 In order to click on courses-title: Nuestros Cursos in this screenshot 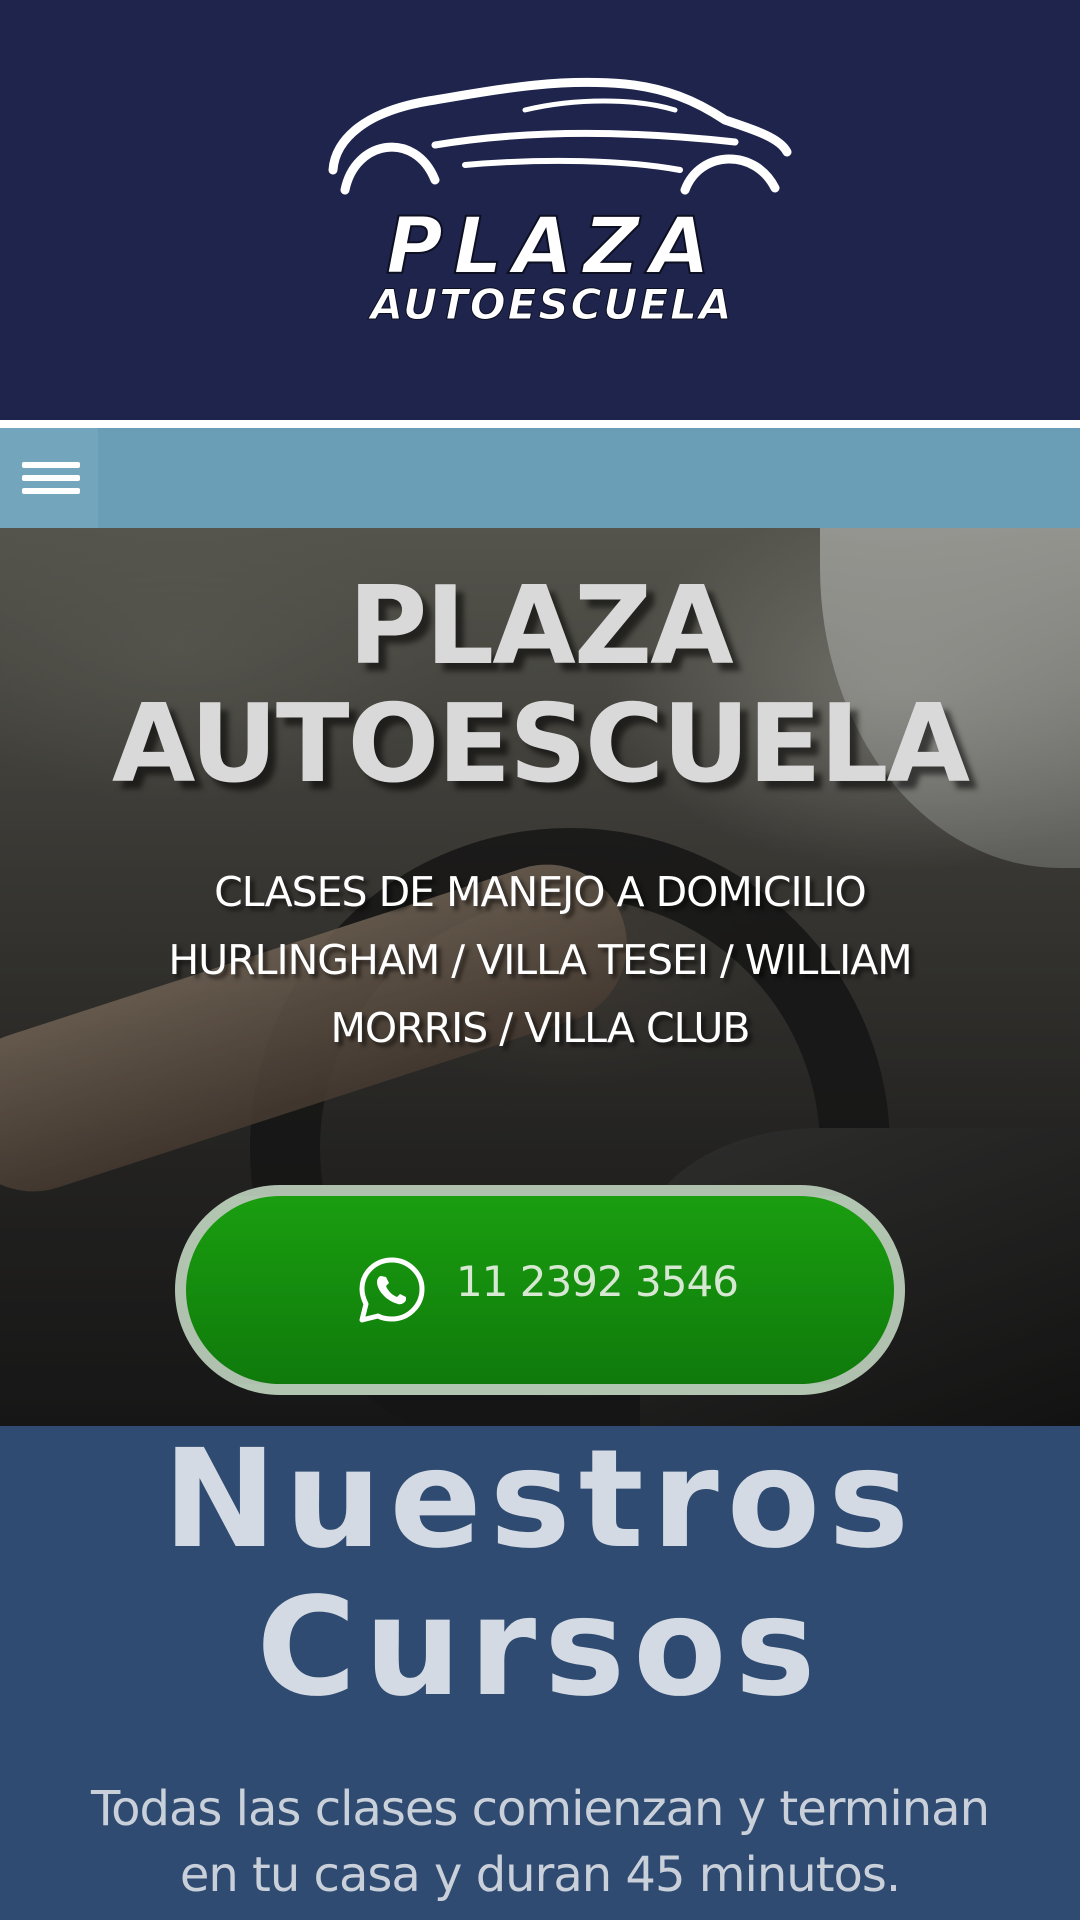, I will do `click(540, 1574)`.